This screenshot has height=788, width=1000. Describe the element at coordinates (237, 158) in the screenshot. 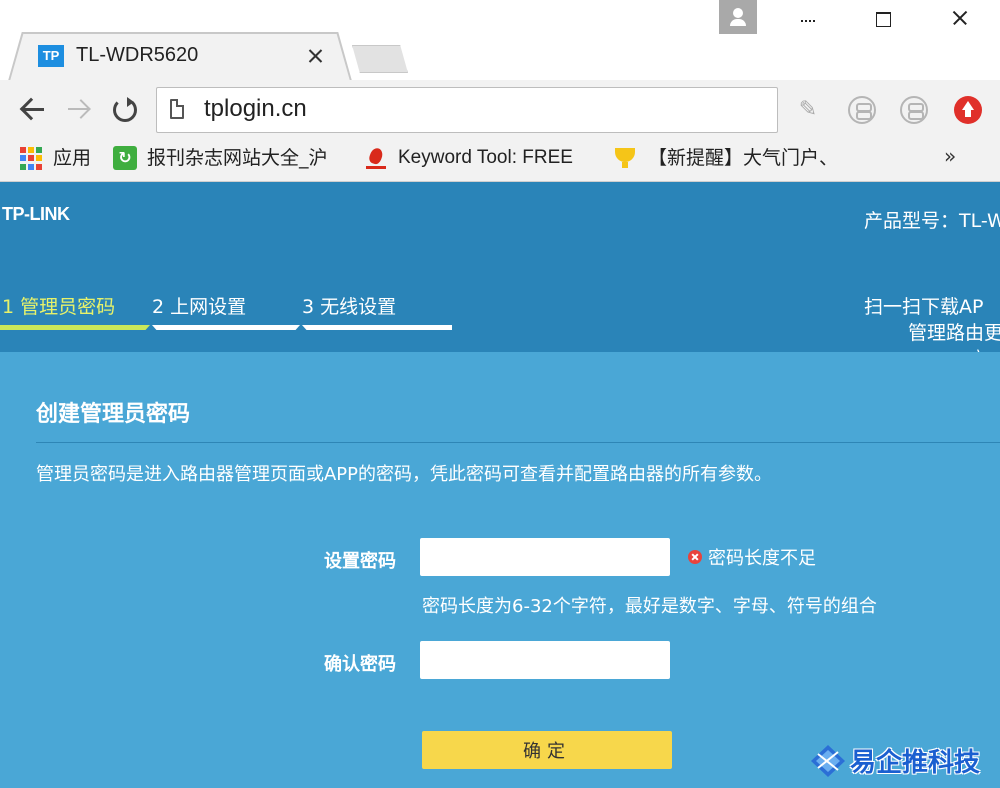

I see `bookmark-item: 报刊杂志网站大全_沪` at that location.